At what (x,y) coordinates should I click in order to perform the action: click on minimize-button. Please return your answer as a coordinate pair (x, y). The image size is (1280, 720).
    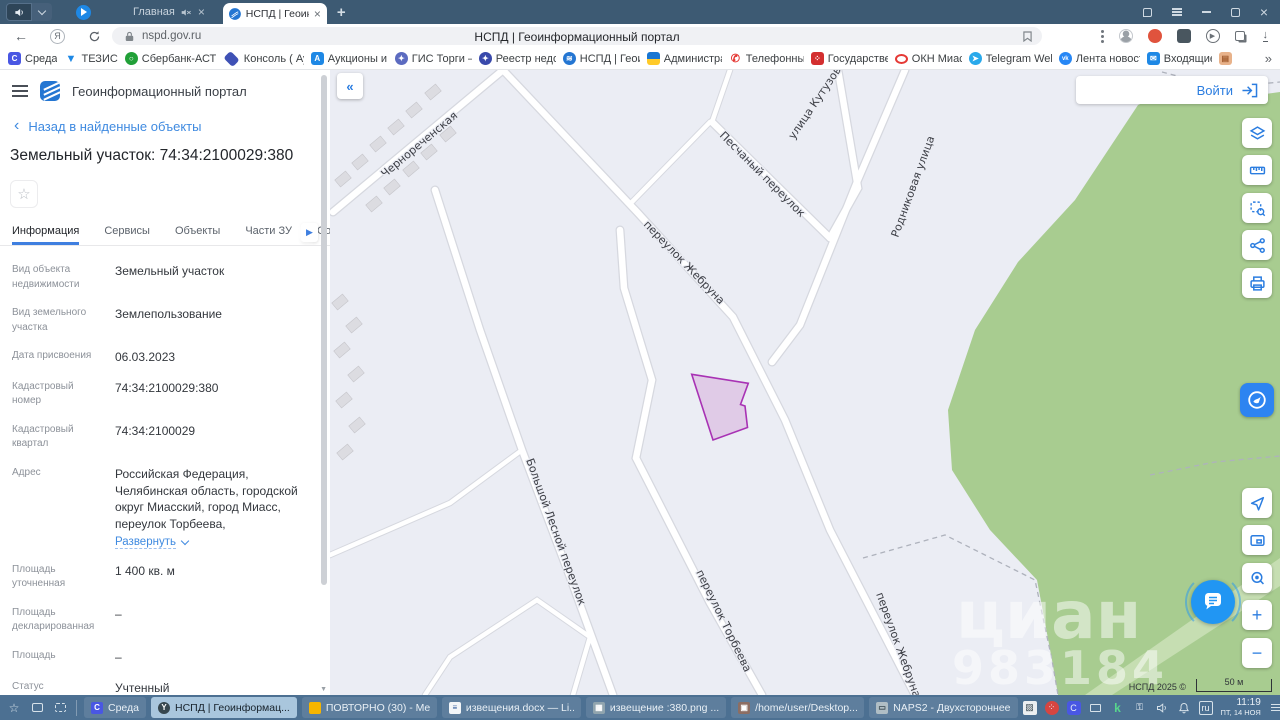
    Looking at the image, I should click on (1206, 12).